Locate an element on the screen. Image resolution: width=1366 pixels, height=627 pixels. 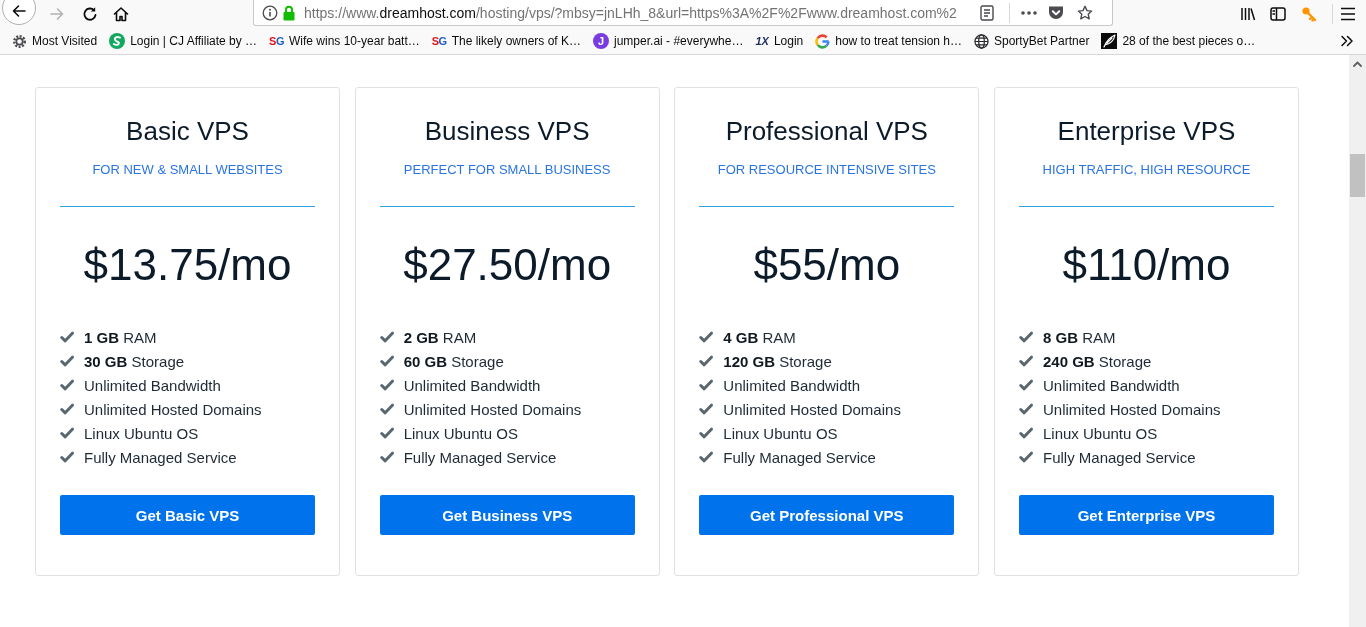
get-plan-button: Get Enterprise VPS is located at coordinates (1146, 515).